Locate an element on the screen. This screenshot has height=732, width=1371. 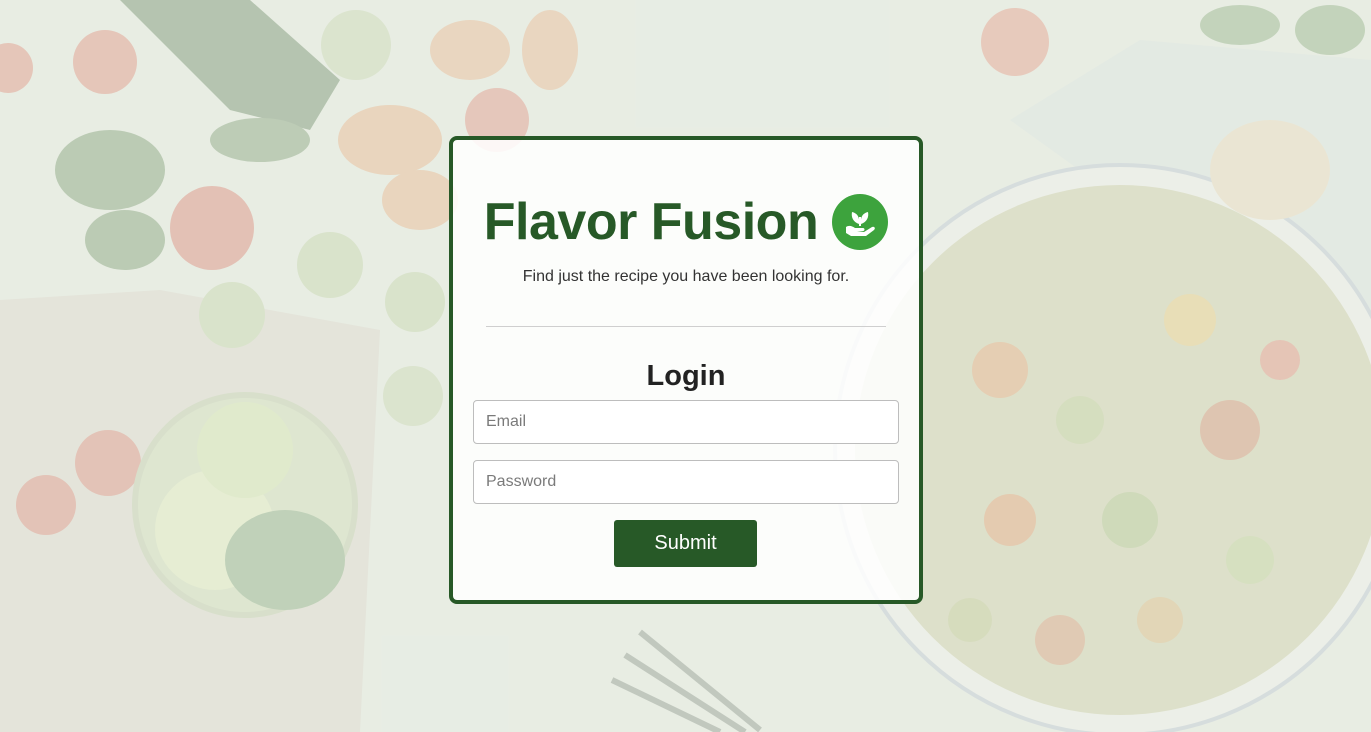
divider is located at coordinates (686, 326).